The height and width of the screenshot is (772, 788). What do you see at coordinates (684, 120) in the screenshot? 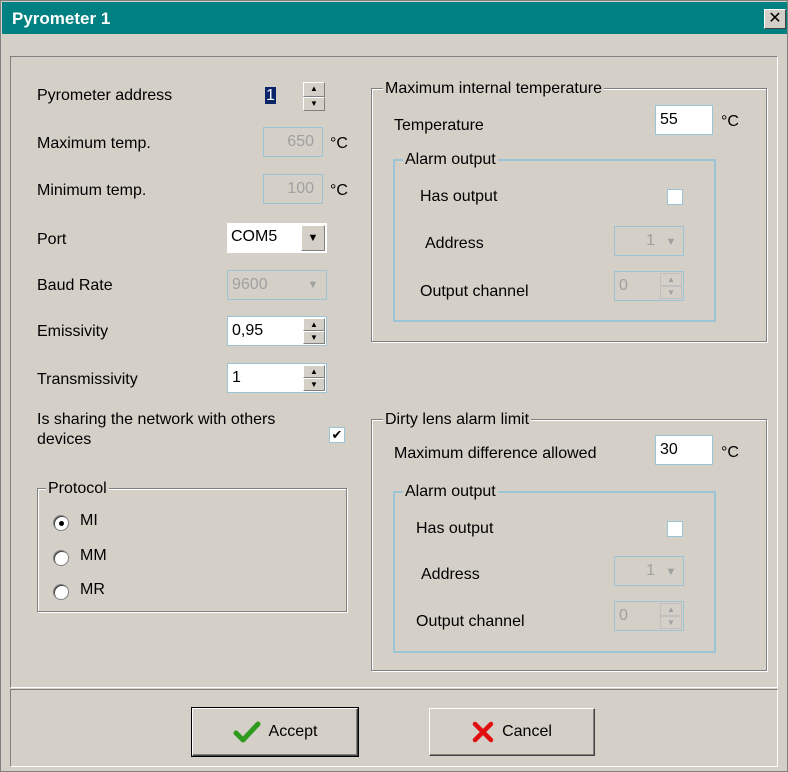
I see `temperature-input: 55` at bounding box center [684, 120].